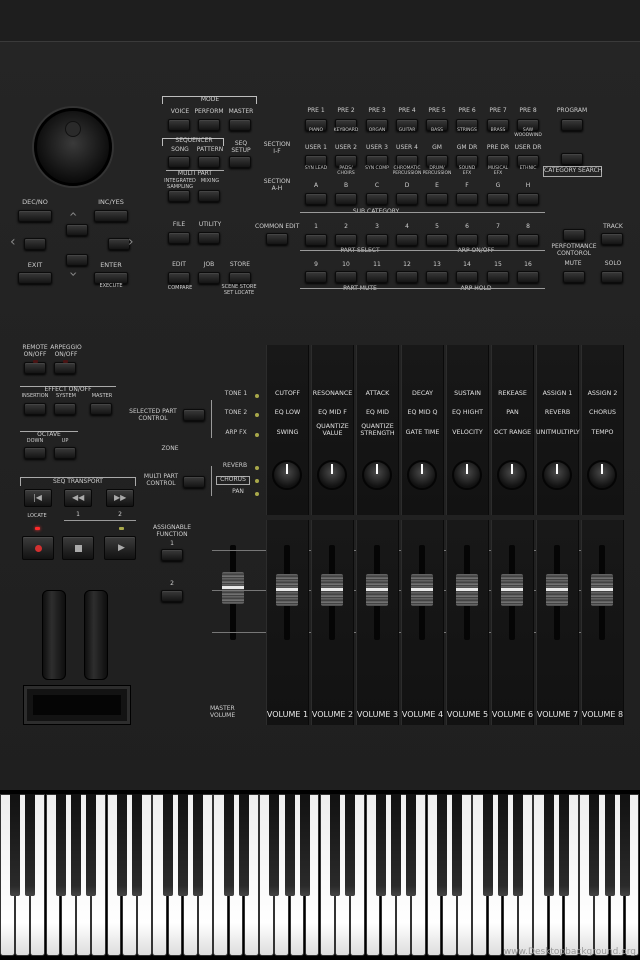 The height and width of the screenshot is (960, 640). Describe the element at coordinates (209, 238) in the screenshot. I see `utility-button` at that location.